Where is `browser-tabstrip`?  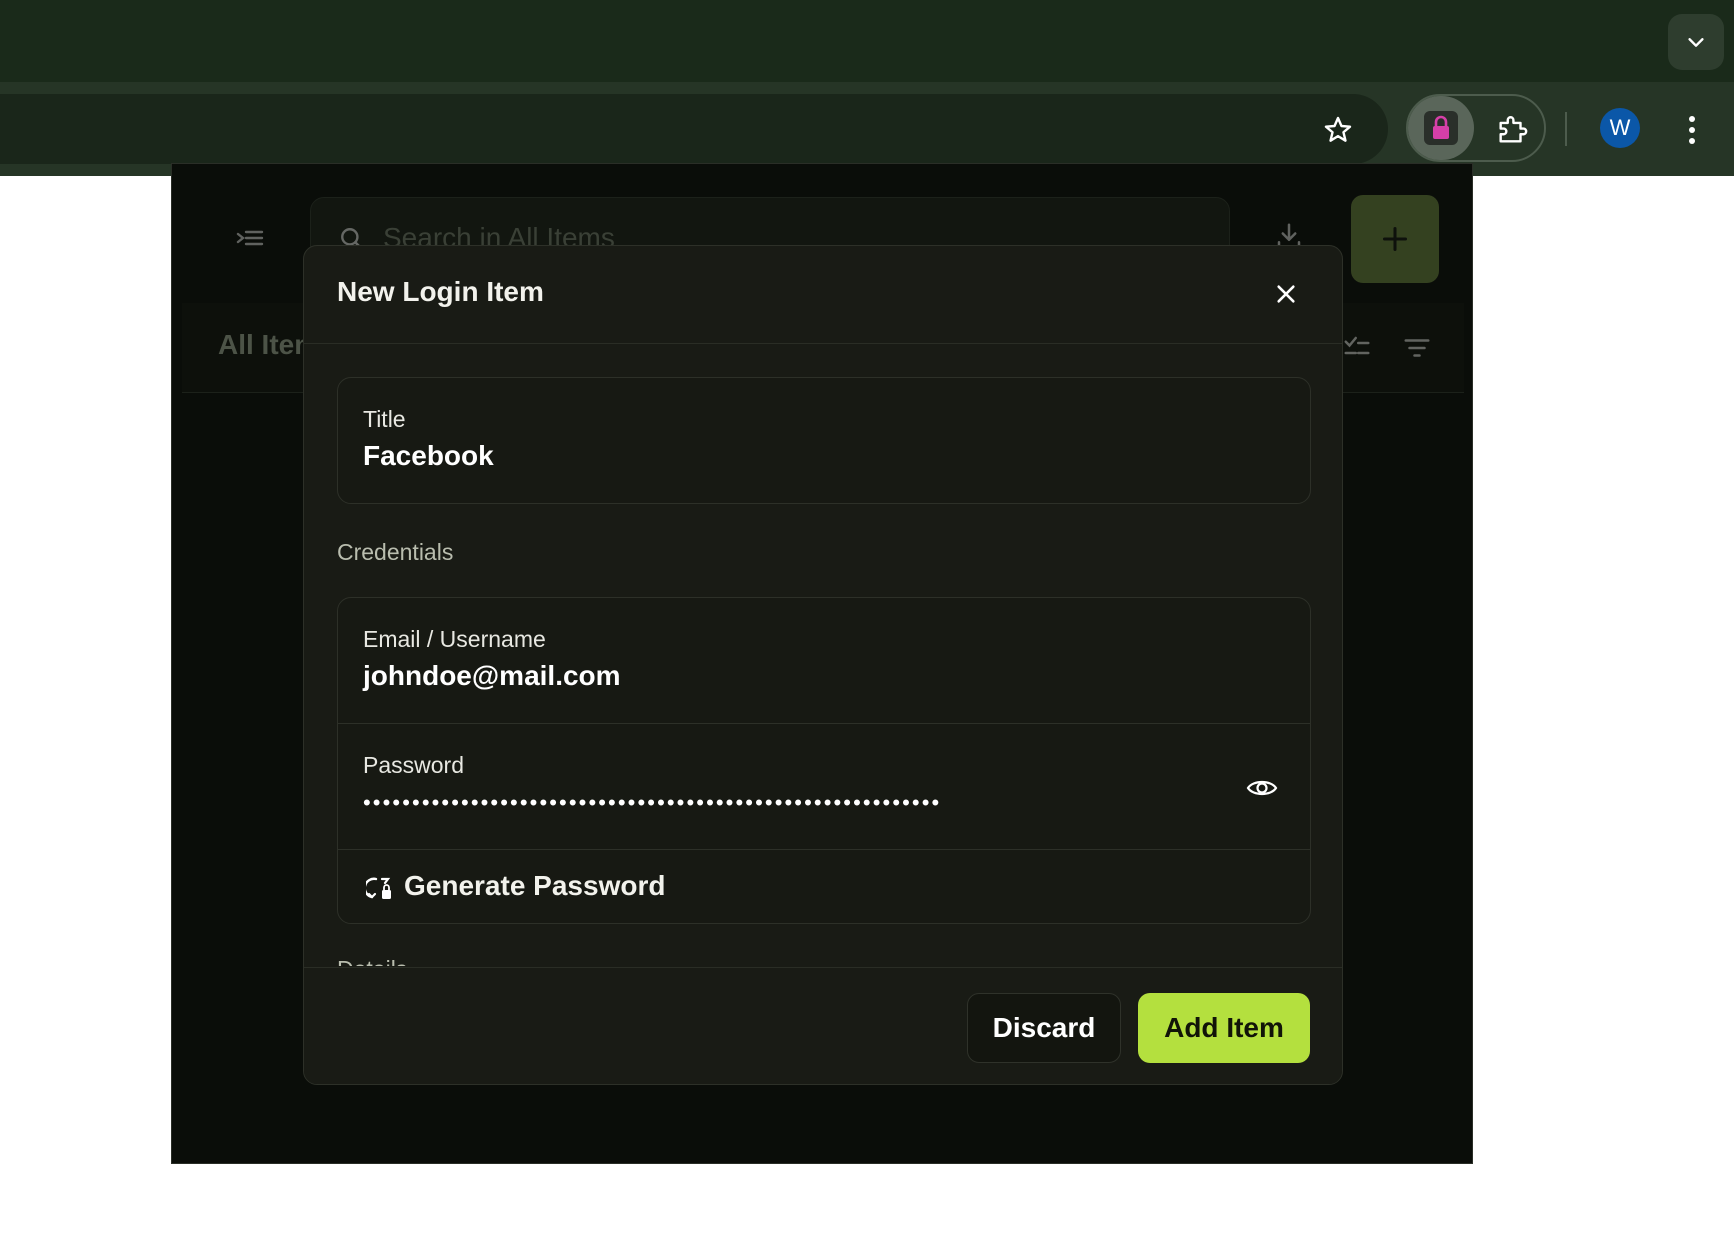
browser-tabstrip is located at coordinates (867, 41).